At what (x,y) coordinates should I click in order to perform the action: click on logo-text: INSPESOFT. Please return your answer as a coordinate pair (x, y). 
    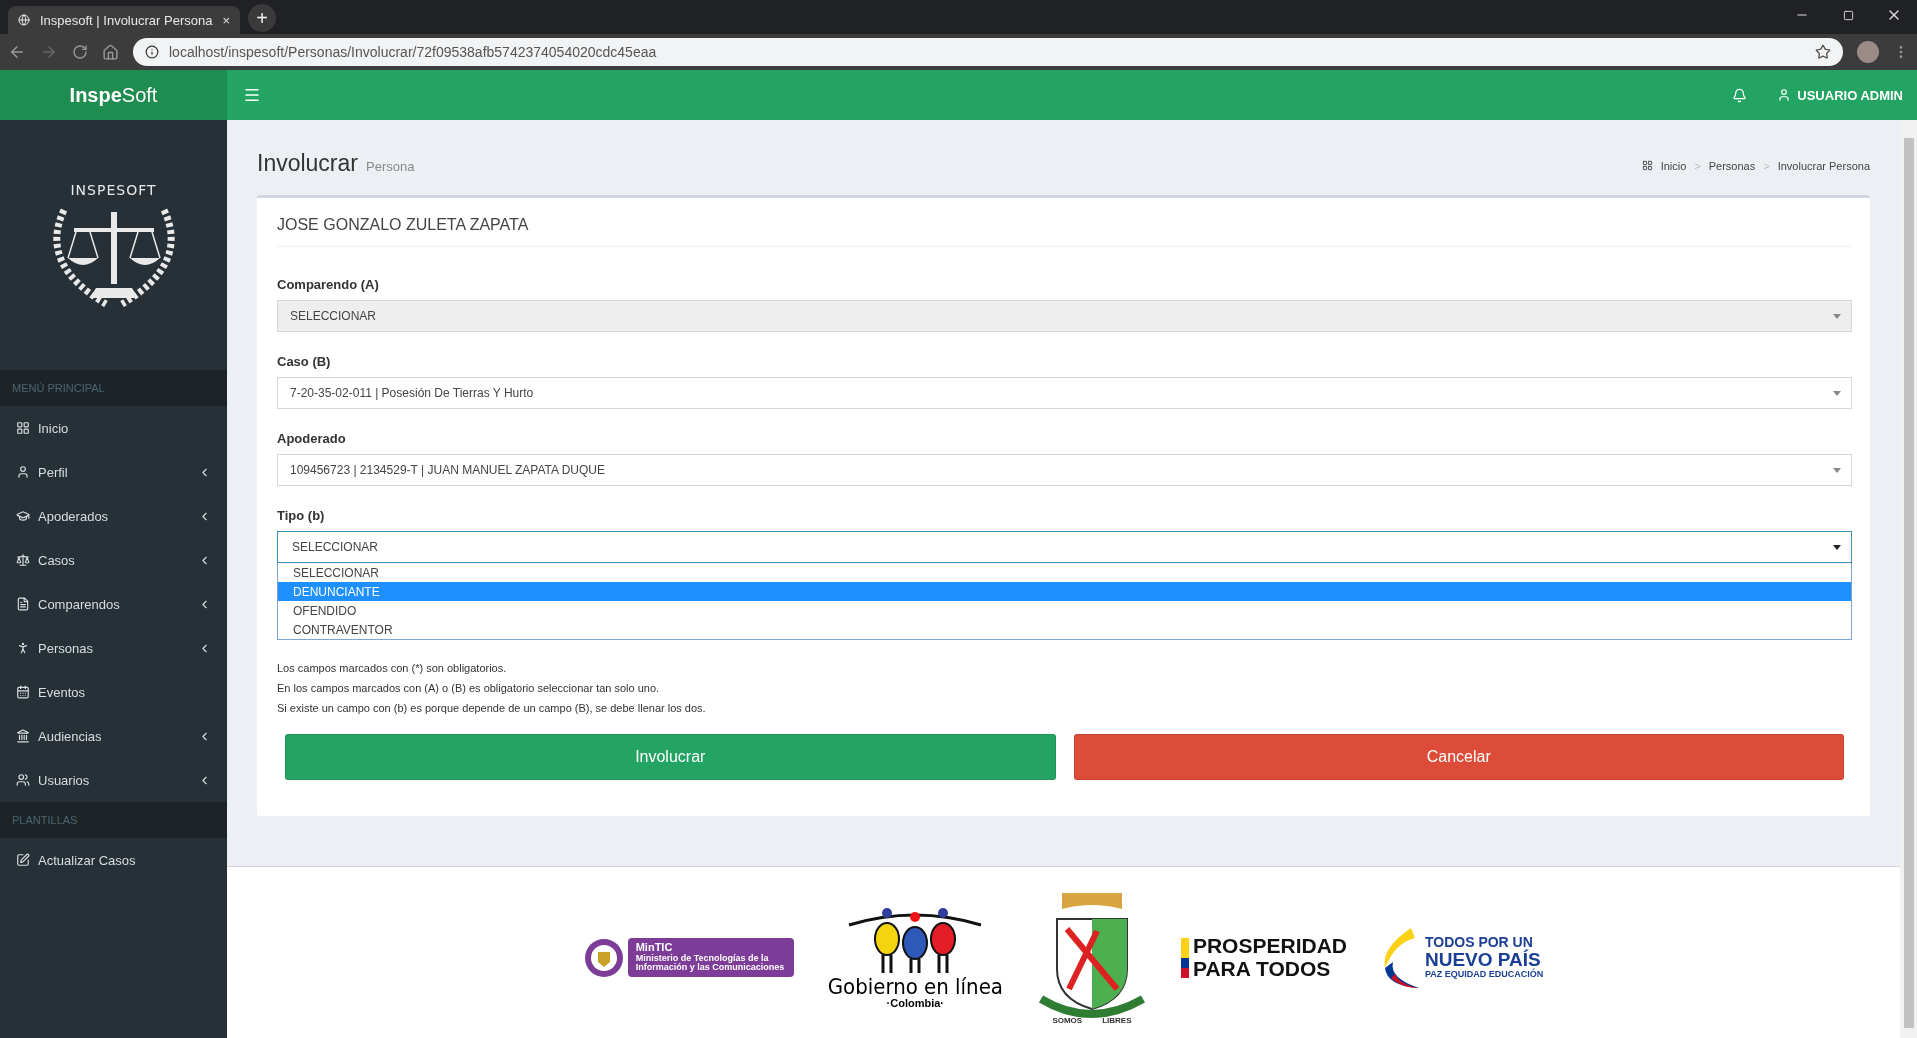
    Looking at the image, I should click on (113, 190).